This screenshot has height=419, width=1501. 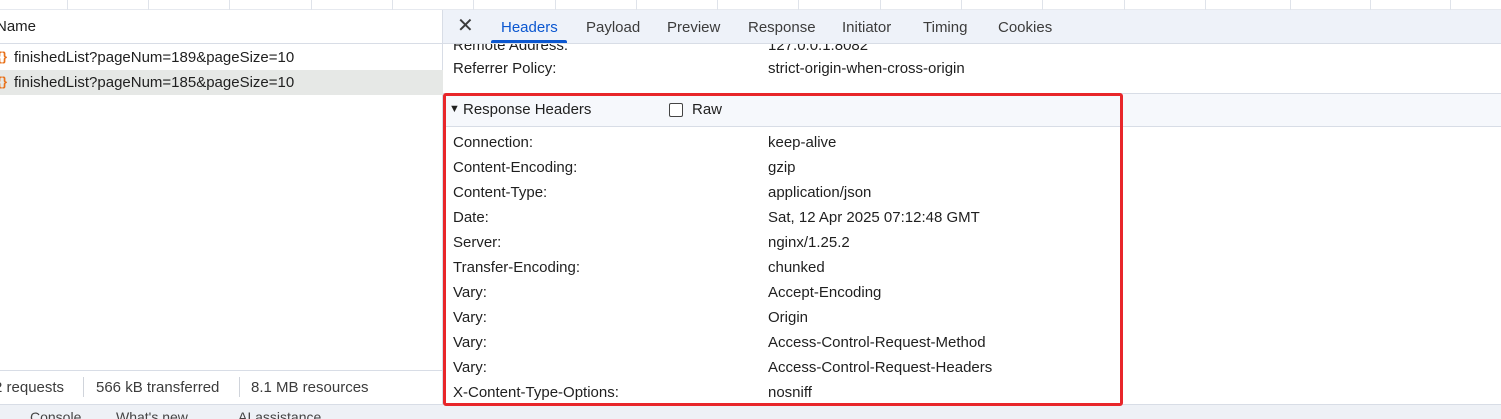 What do you see at coordinates (515, 167) in the screenshot?
I see `header-name: Content-Encoding:` at bounding box center [515, 167].